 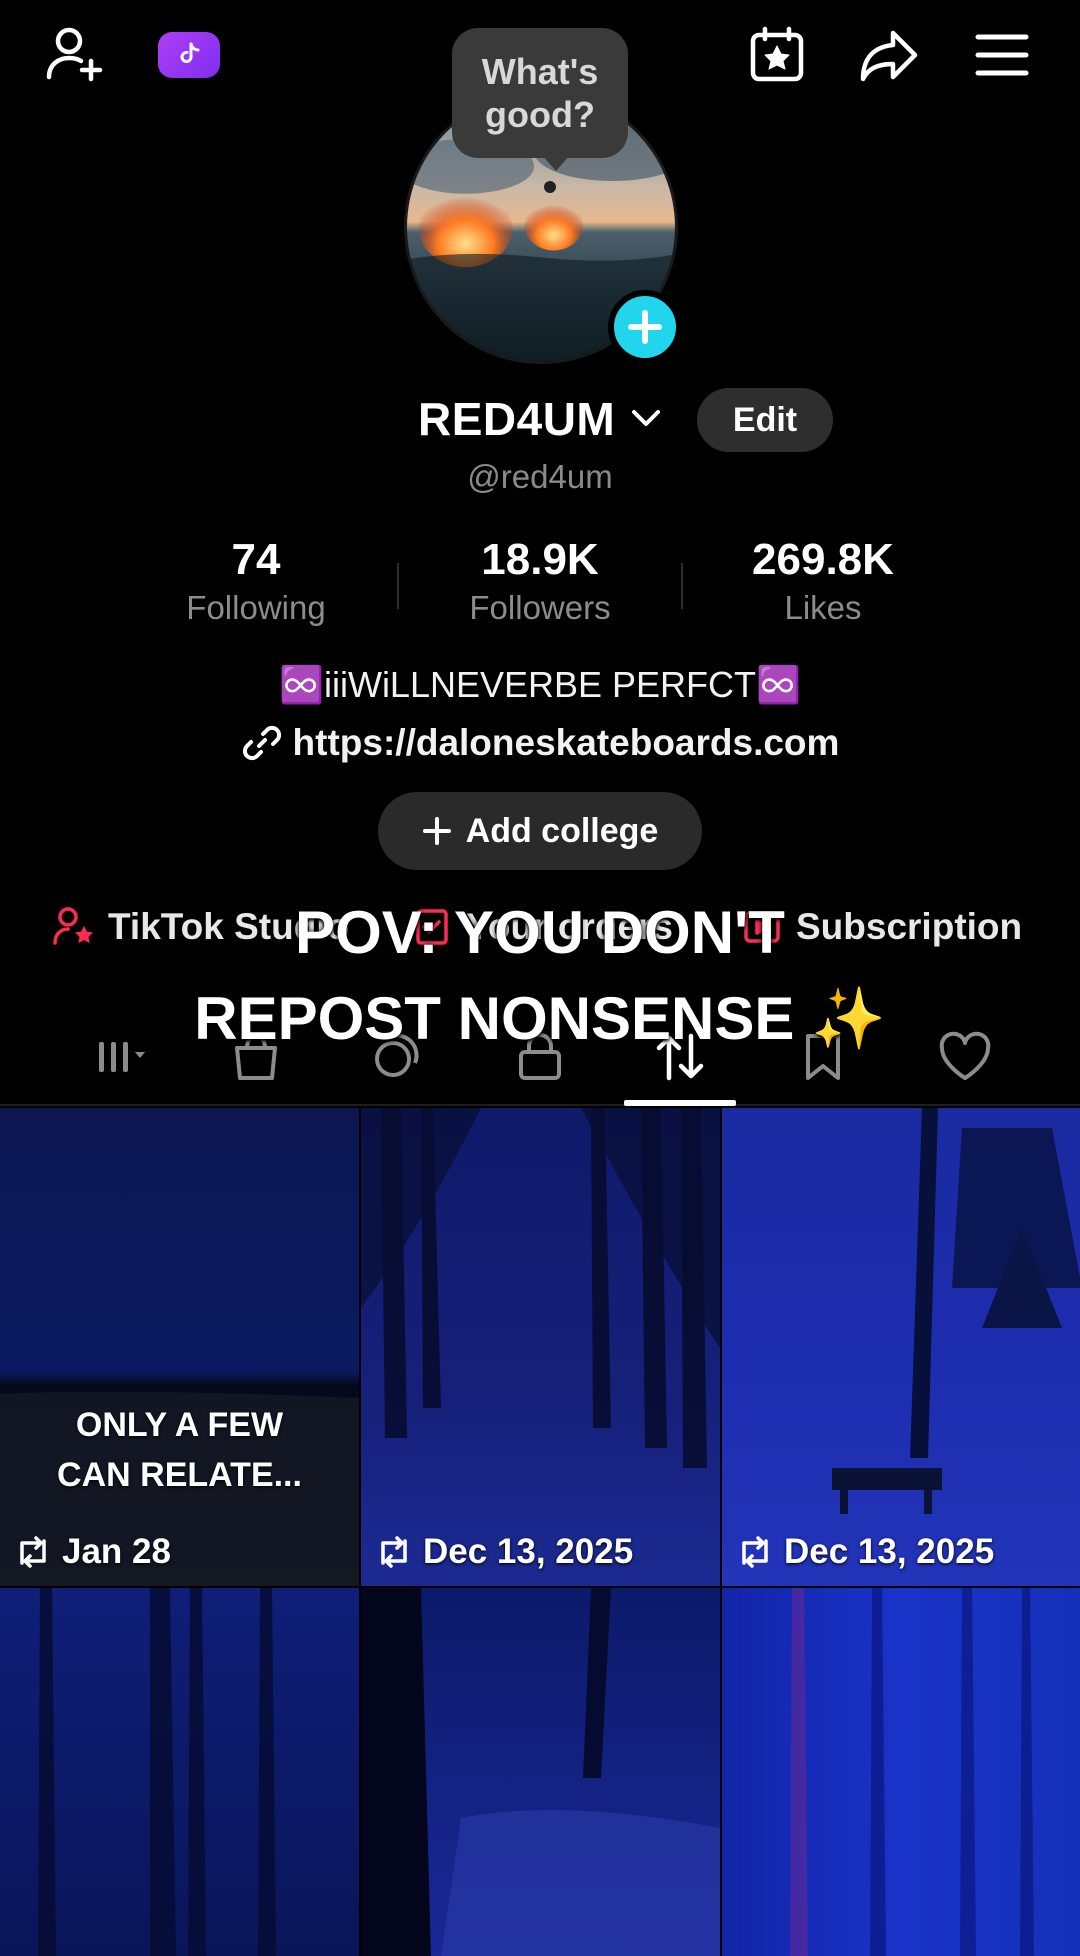 I want to click on stat-value: 269.8K, so click(x=823, y=559).